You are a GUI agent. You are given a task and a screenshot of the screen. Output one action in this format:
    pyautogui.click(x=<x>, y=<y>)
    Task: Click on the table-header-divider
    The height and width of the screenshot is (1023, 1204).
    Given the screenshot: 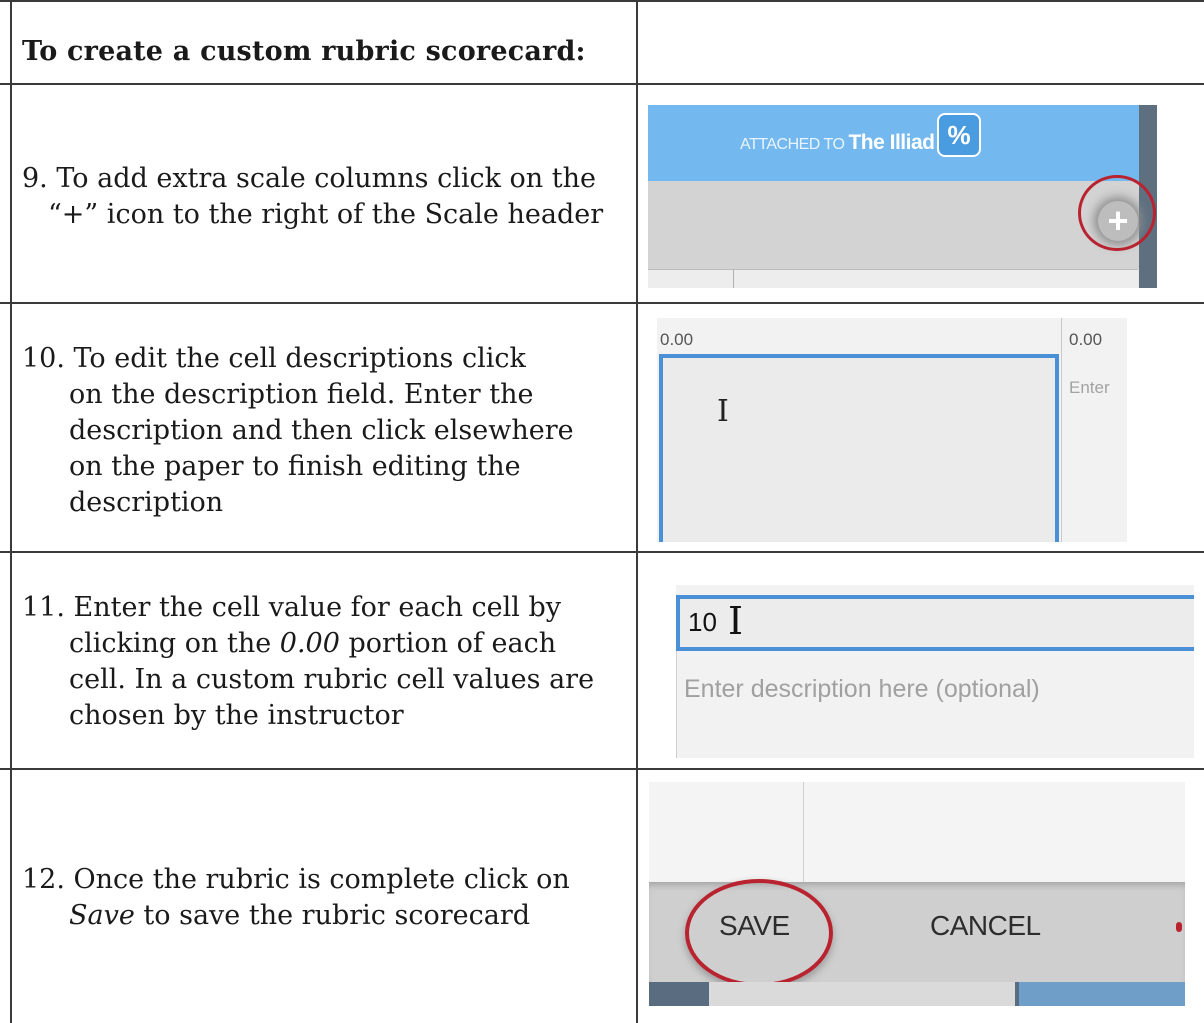 What is the action you would take?
    pyautogui.click(x=602, y=84)
    